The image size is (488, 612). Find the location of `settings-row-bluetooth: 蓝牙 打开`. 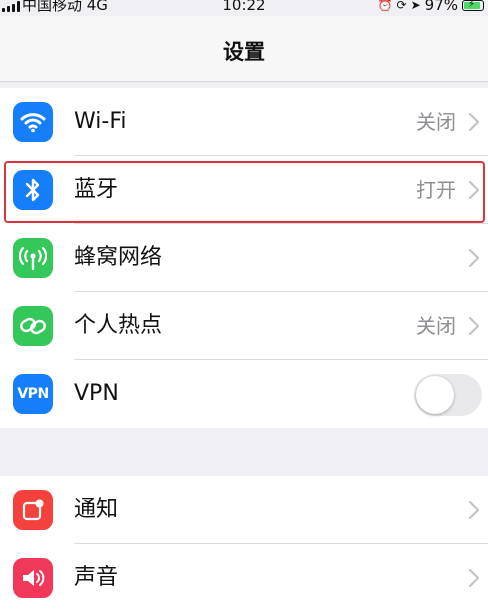

settings-row-bluetooth: 蓝牙 打开 is located at coordinates (244, 190).